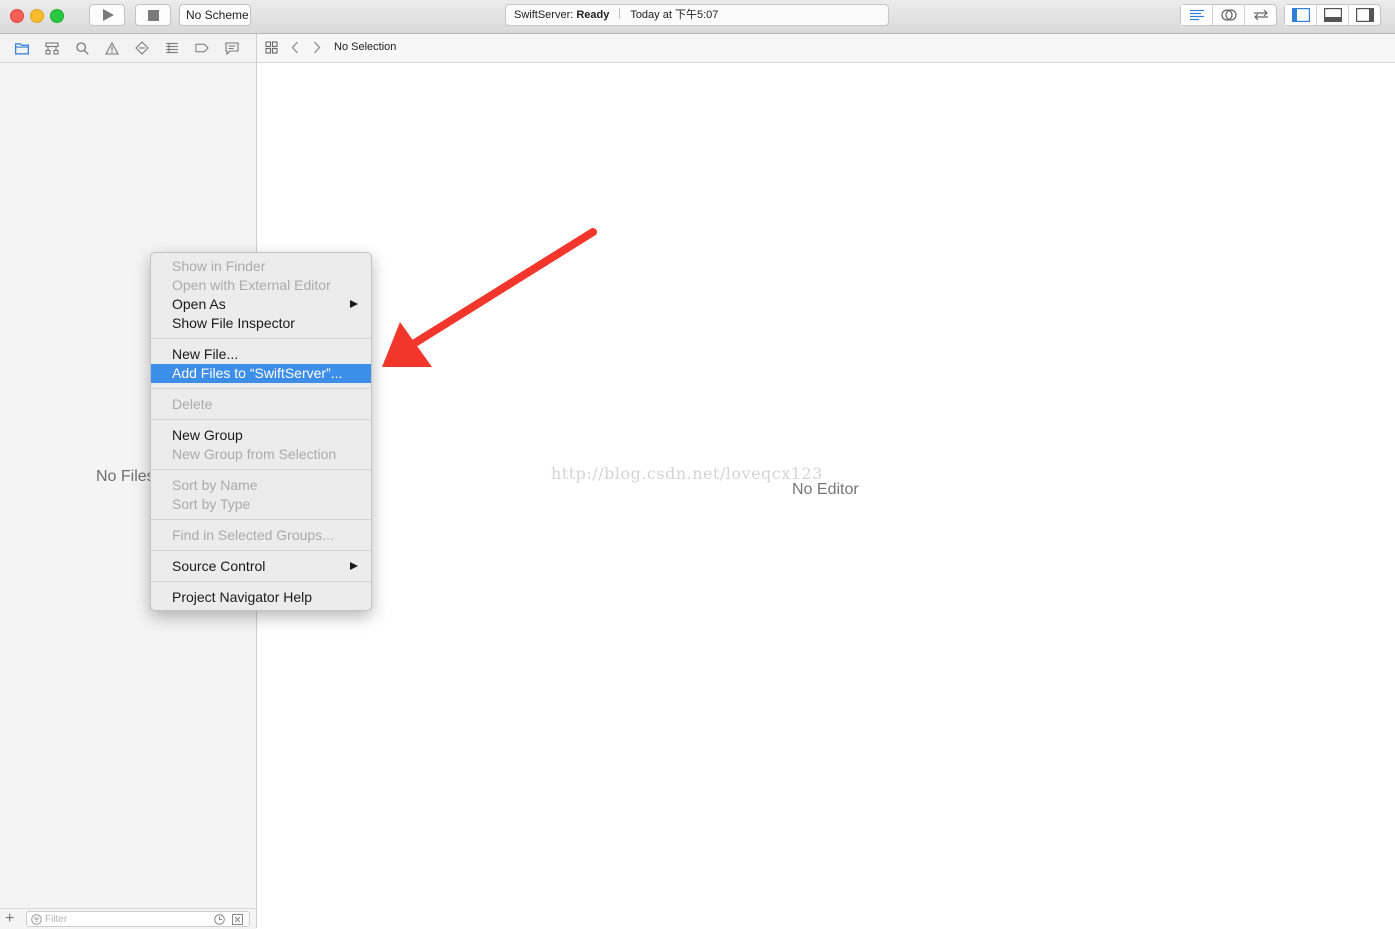 The height and width of the screenshot is (929, 1395). I want to click on activity-separator, so click(620, 13).